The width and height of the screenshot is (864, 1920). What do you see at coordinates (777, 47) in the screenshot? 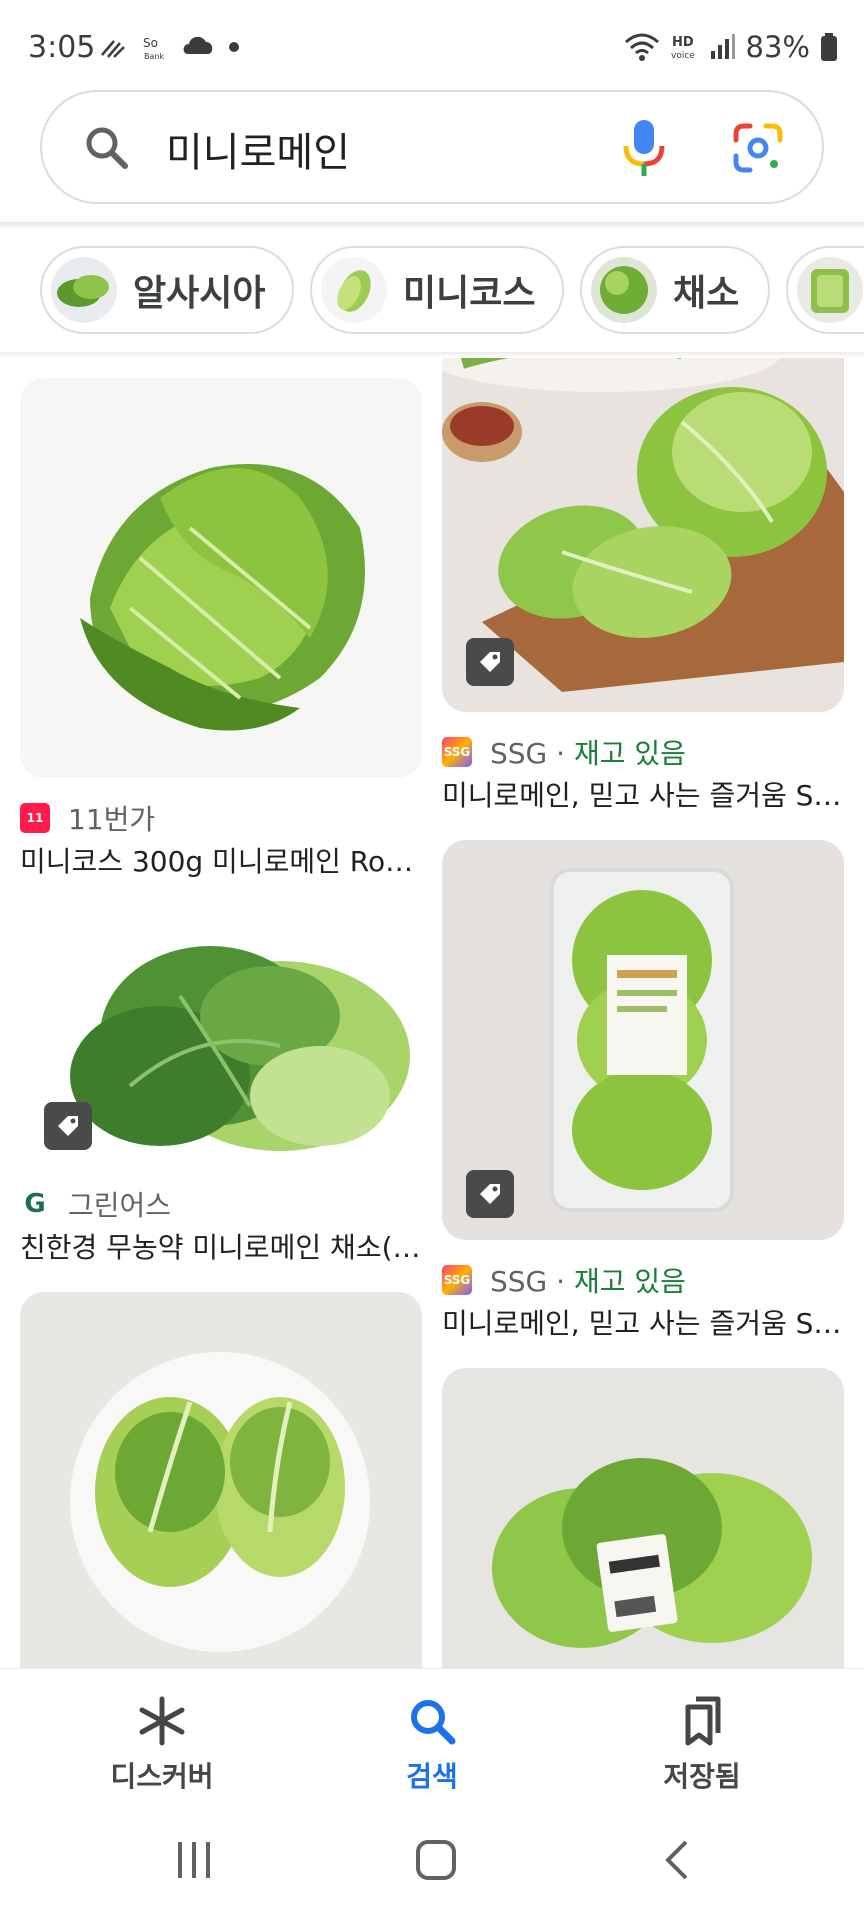
I see `battery-percent: 83%` at bounding box center [777, 47].